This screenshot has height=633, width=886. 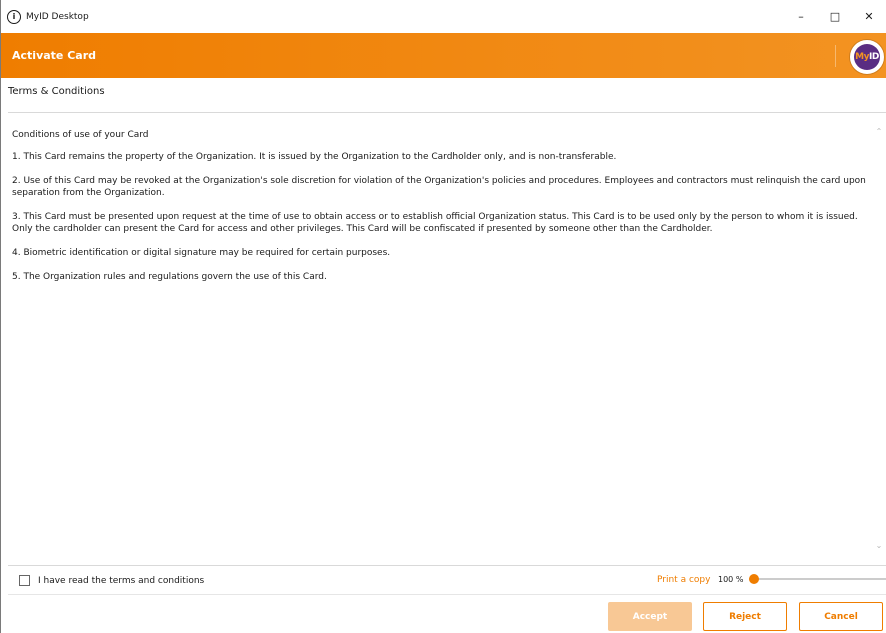 I want to click on reject-button: Reject, so click(x=745, y=616).